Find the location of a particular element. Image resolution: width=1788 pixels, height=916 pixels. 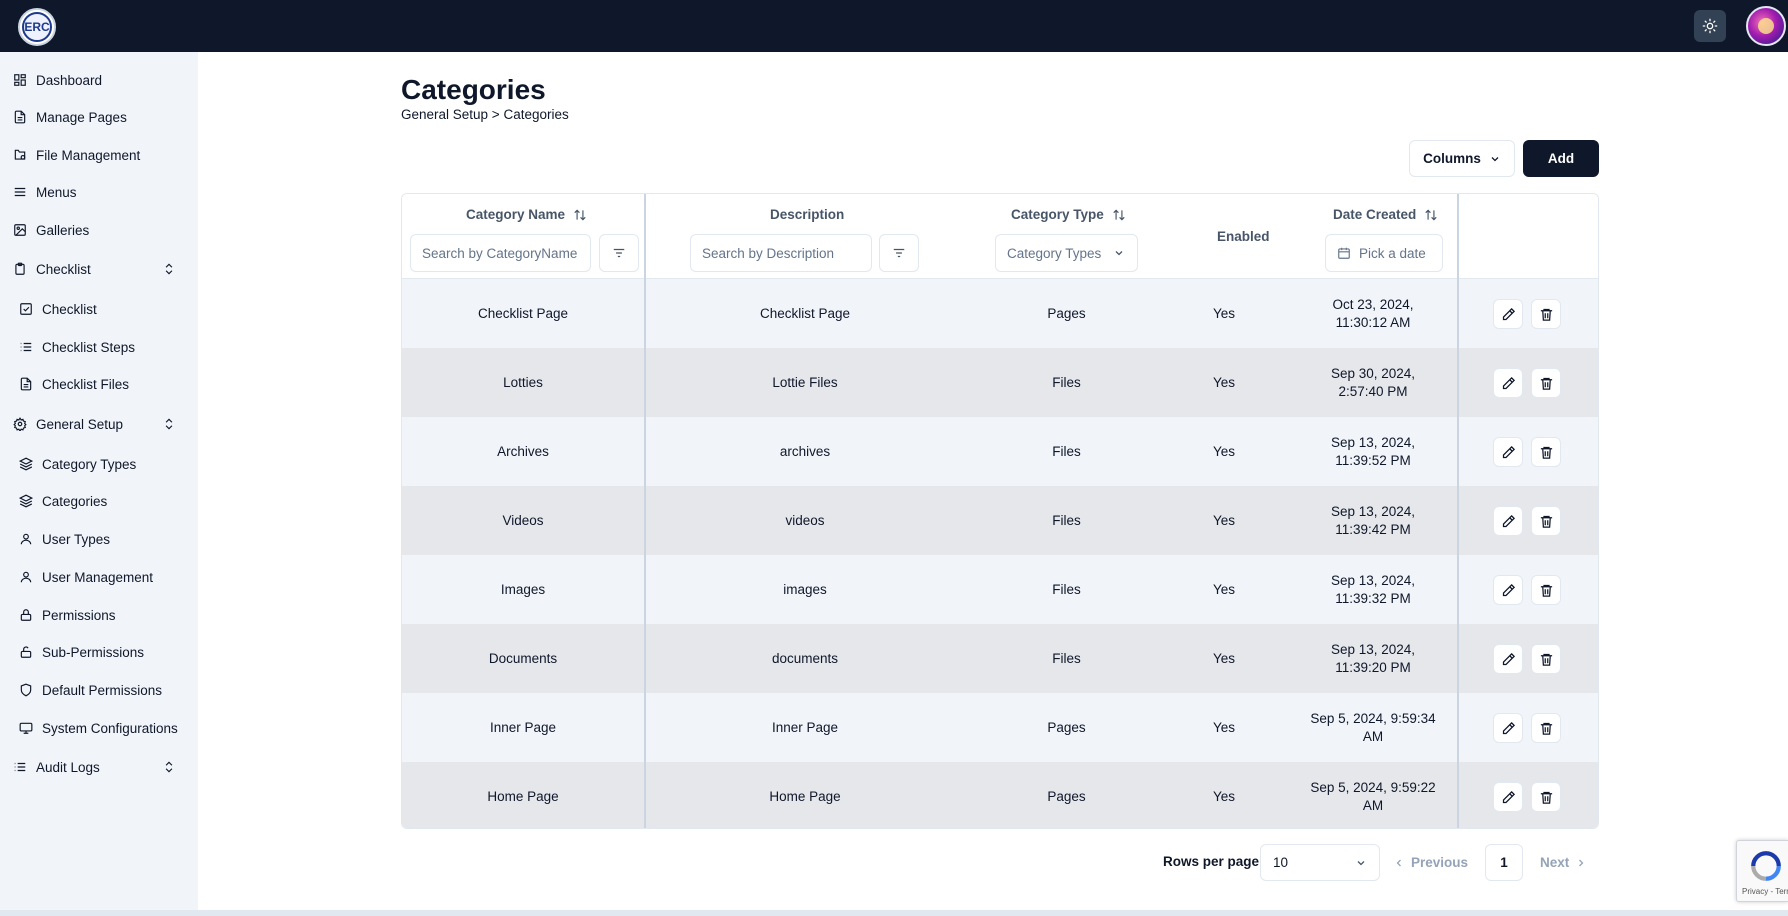

sidebar-item-label: System Configurations is located at coordinates (110, 728).